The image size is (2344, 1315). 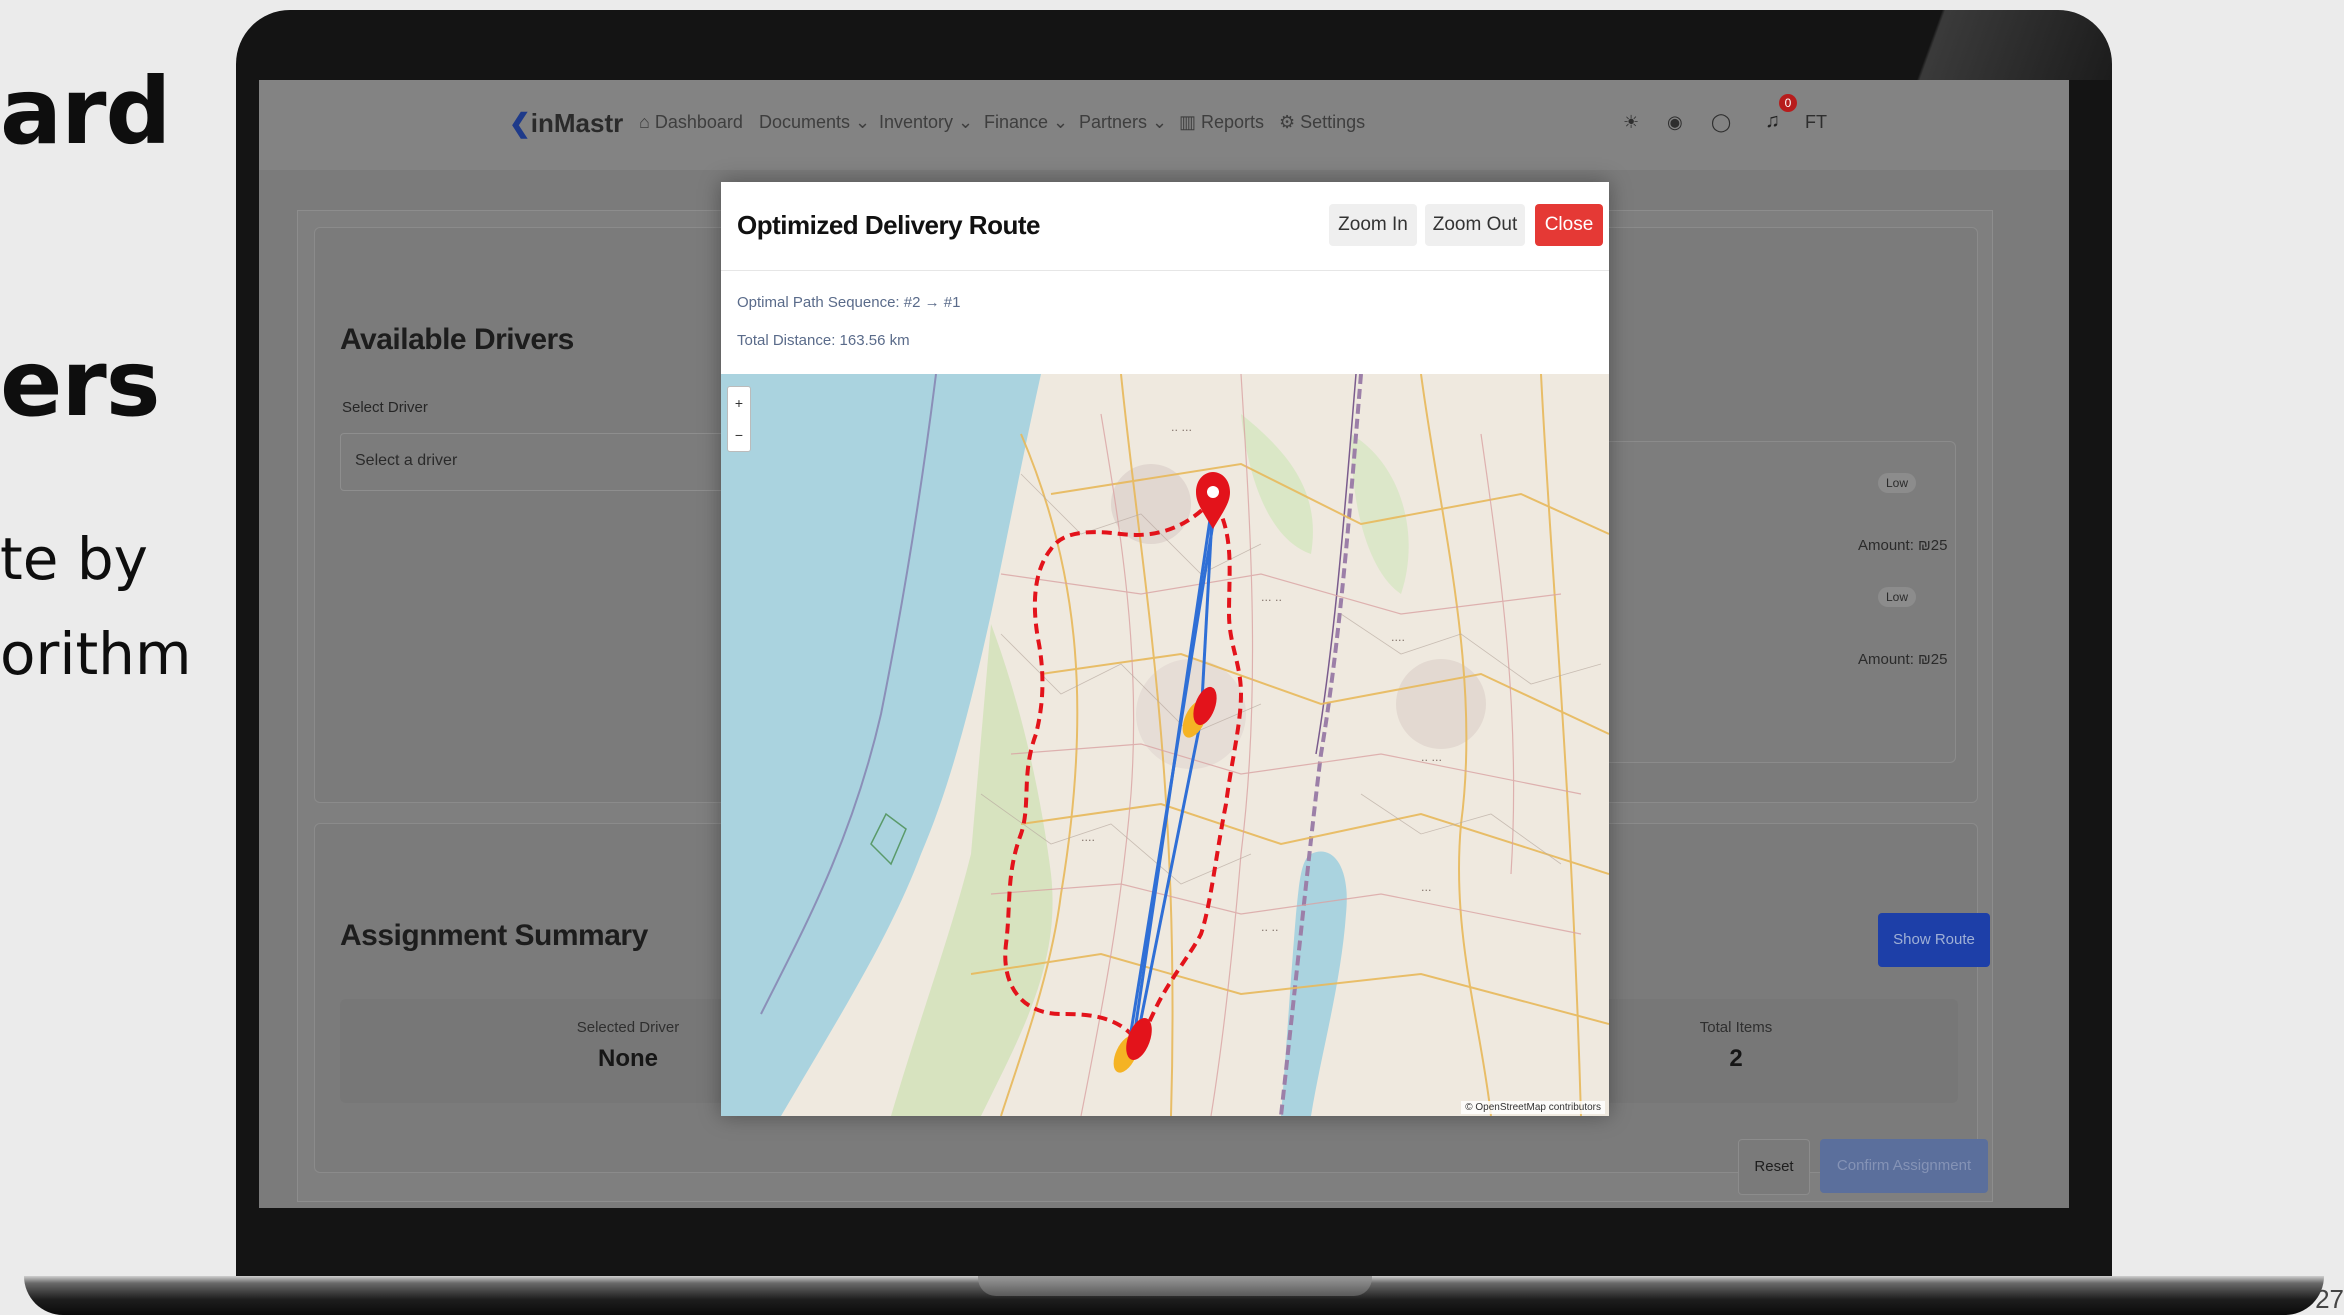 What do you see at coordinates (494, 935) in the screenshot?
I see `assignment-summary-title: Assignment Summary` at bounding box center [494, 935].